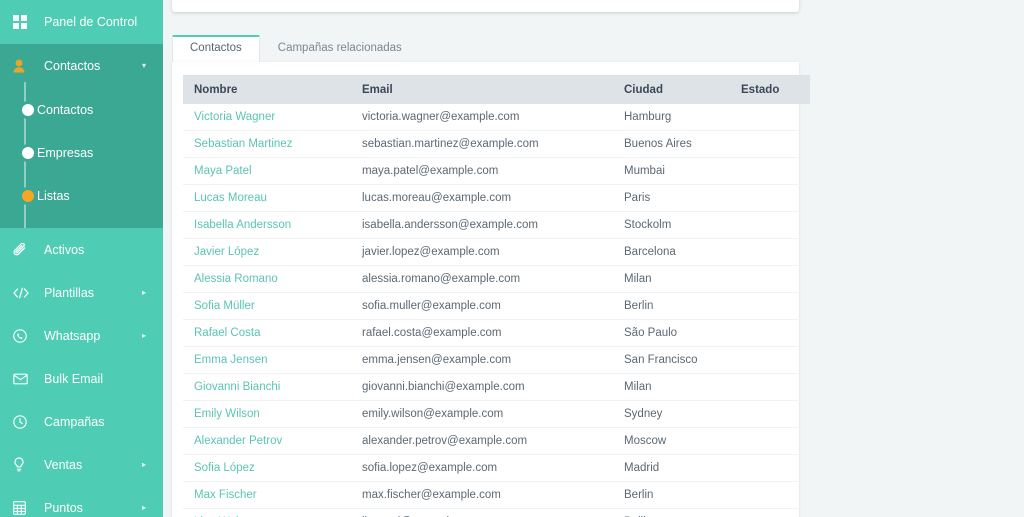  What do you see at coordinates (25, 249) in the screenshot?
I see `paperclip-icon` at bounding box center [25, 249].